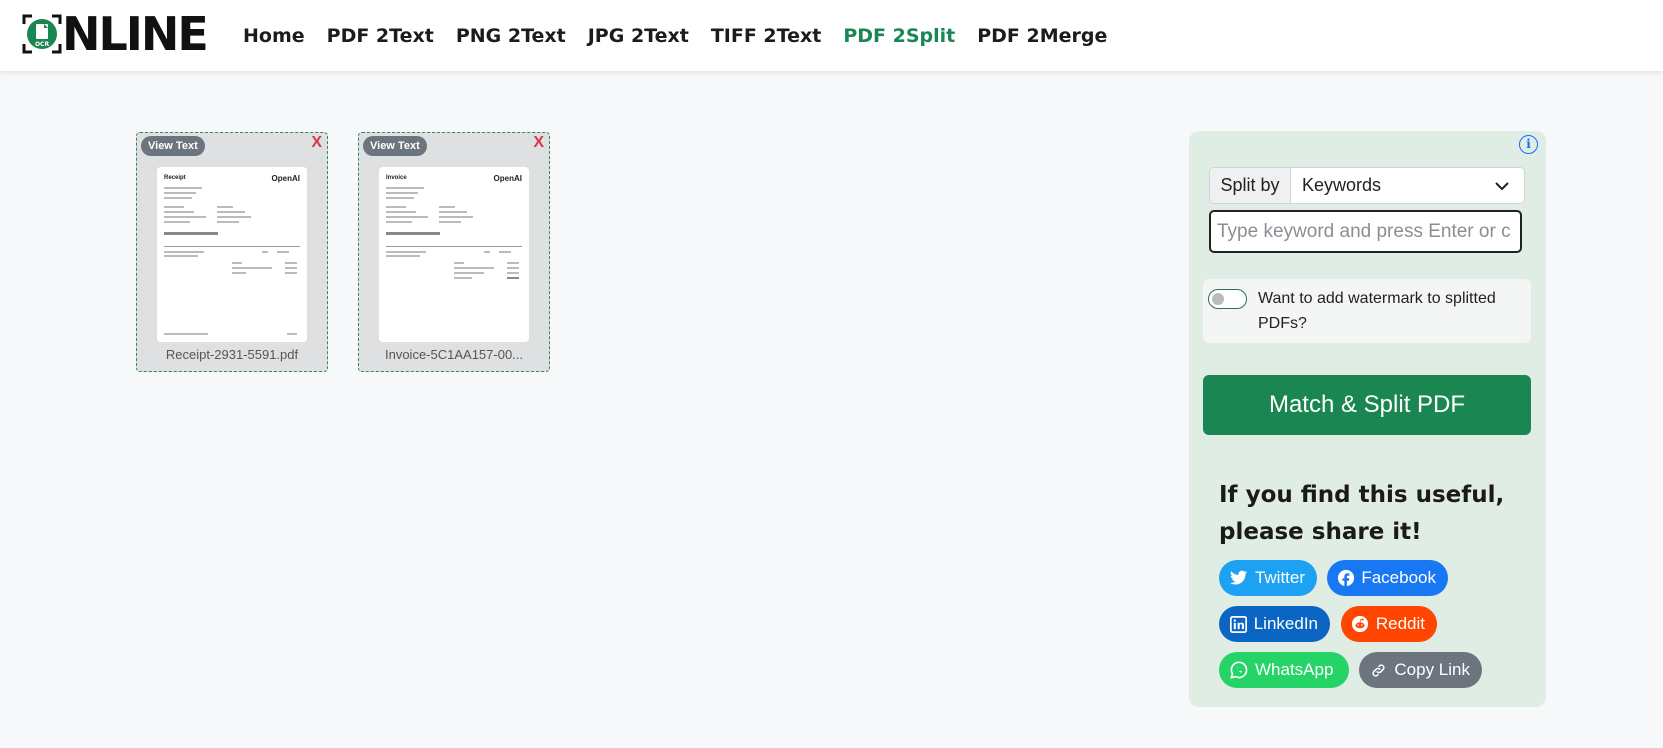 Image resolution: width=1663 pixels, height=748 pixels. Describe the element at coordinates (1285, 623) in the screenshot. I see `linkedin-label: LinkedIn` at that location.